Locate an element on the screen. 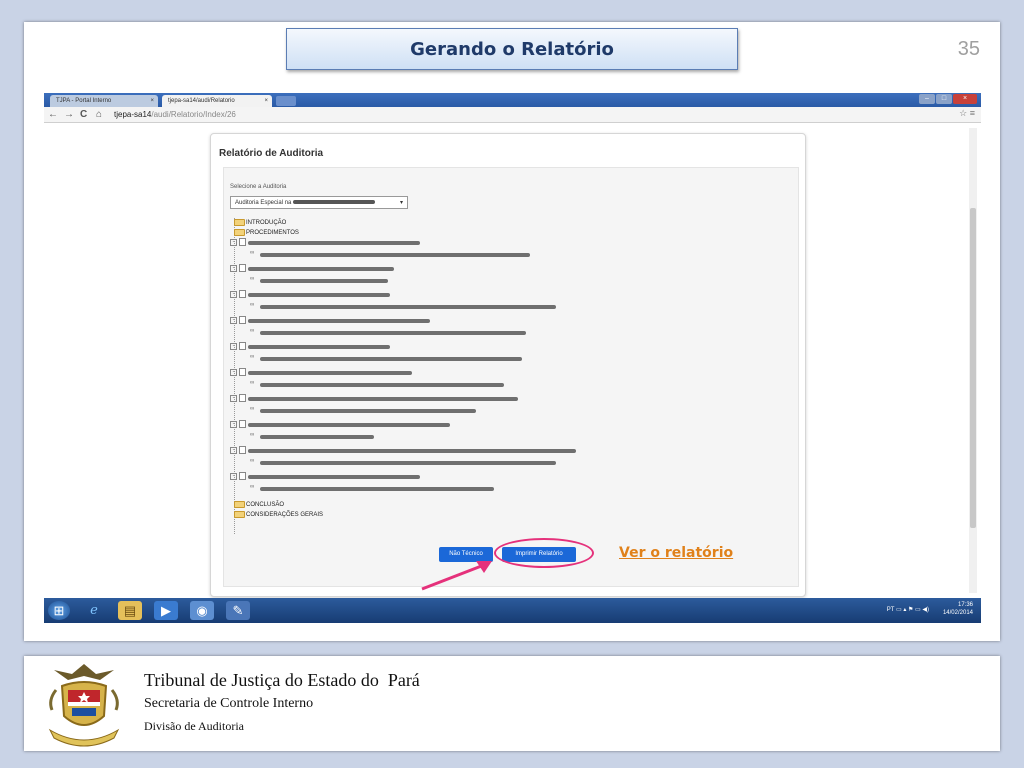 The height and width of the screenshot is (768, 1024). tree-label: INTRODUÇÃO is located at coordinates (266, 223).